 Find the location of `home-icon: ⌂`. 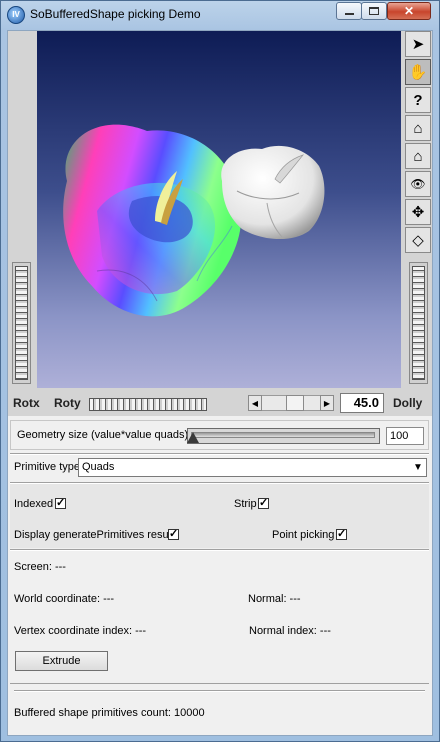

home-icon: ⌂ is located at coordinates (418, 128).